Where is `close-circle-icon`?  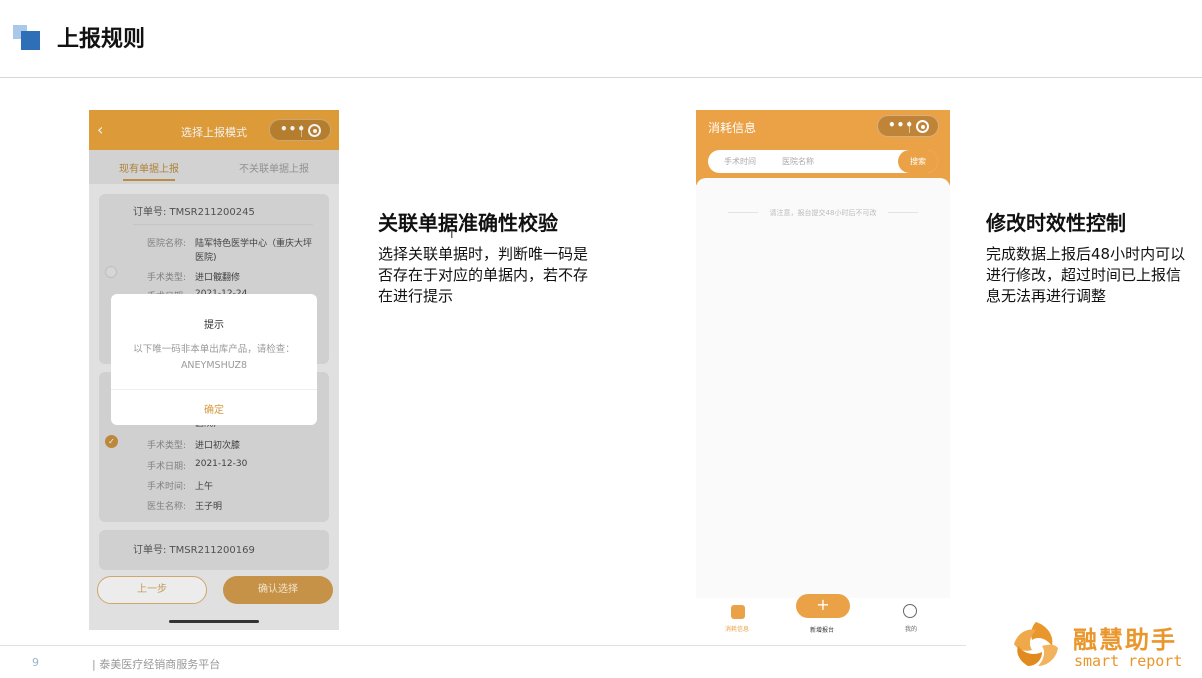 close-circle-icon is located at coordinates (922, 126).